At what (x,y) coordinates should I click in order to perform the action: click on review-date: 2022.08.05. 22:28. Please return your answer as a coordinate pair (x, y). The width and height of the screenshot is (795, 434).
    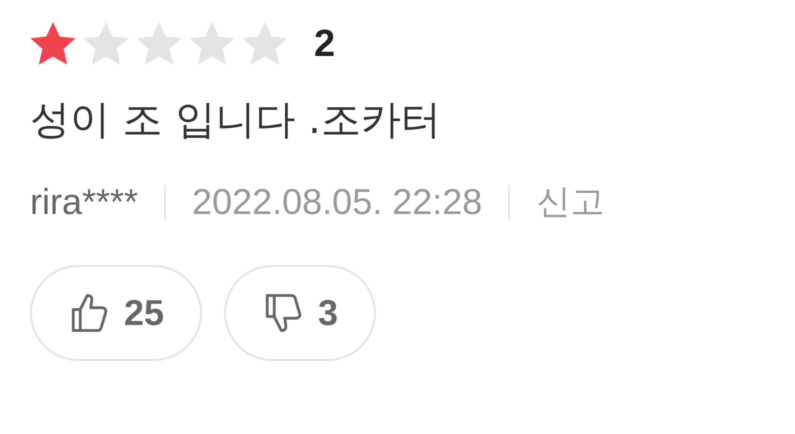
    Looking at the image, I should click on (337, 202).